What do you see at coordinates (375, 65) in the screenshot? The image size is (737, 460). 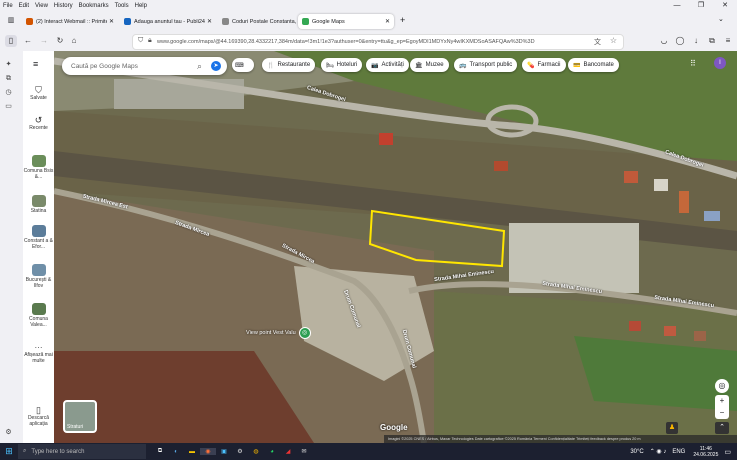 I see `camera-icon: 📷` at bounding box center [375, 65].